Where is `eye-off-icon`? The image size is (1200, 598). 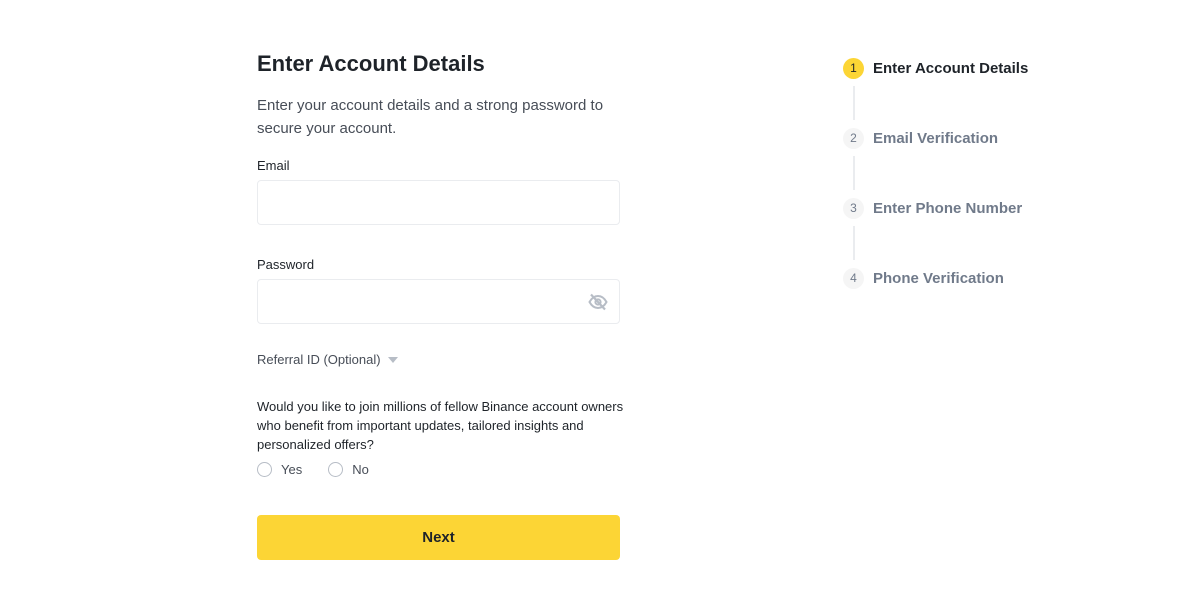 eye-off-icon is located at coordinates (598, 302).